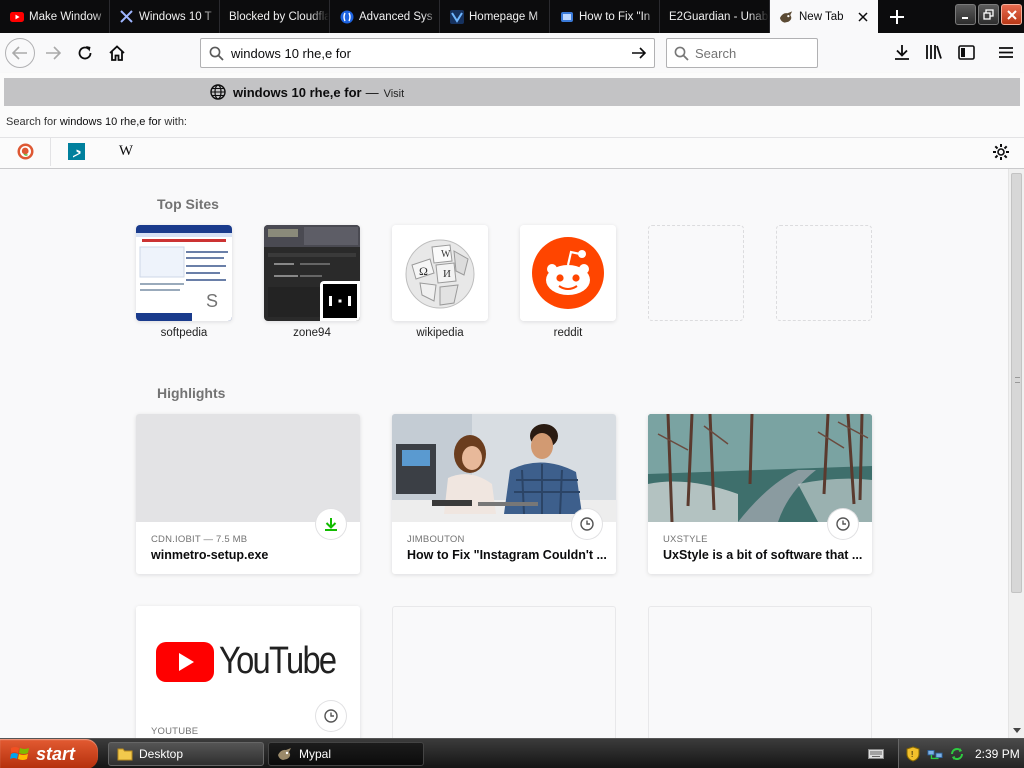  I want to click on reload-button, so click(85, 53).